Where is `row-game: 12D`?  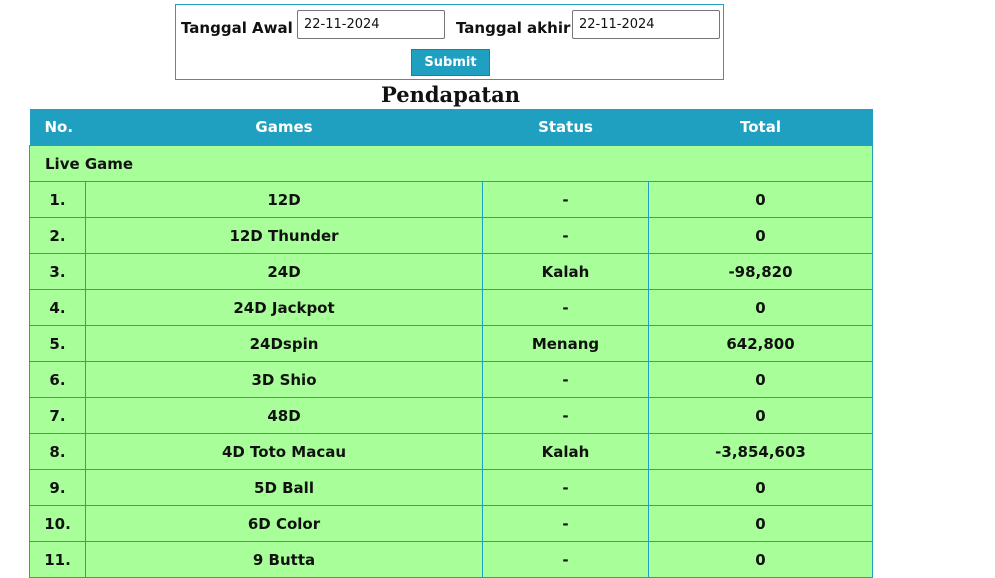 row-game: 12D is located at coordinates (284, 199).